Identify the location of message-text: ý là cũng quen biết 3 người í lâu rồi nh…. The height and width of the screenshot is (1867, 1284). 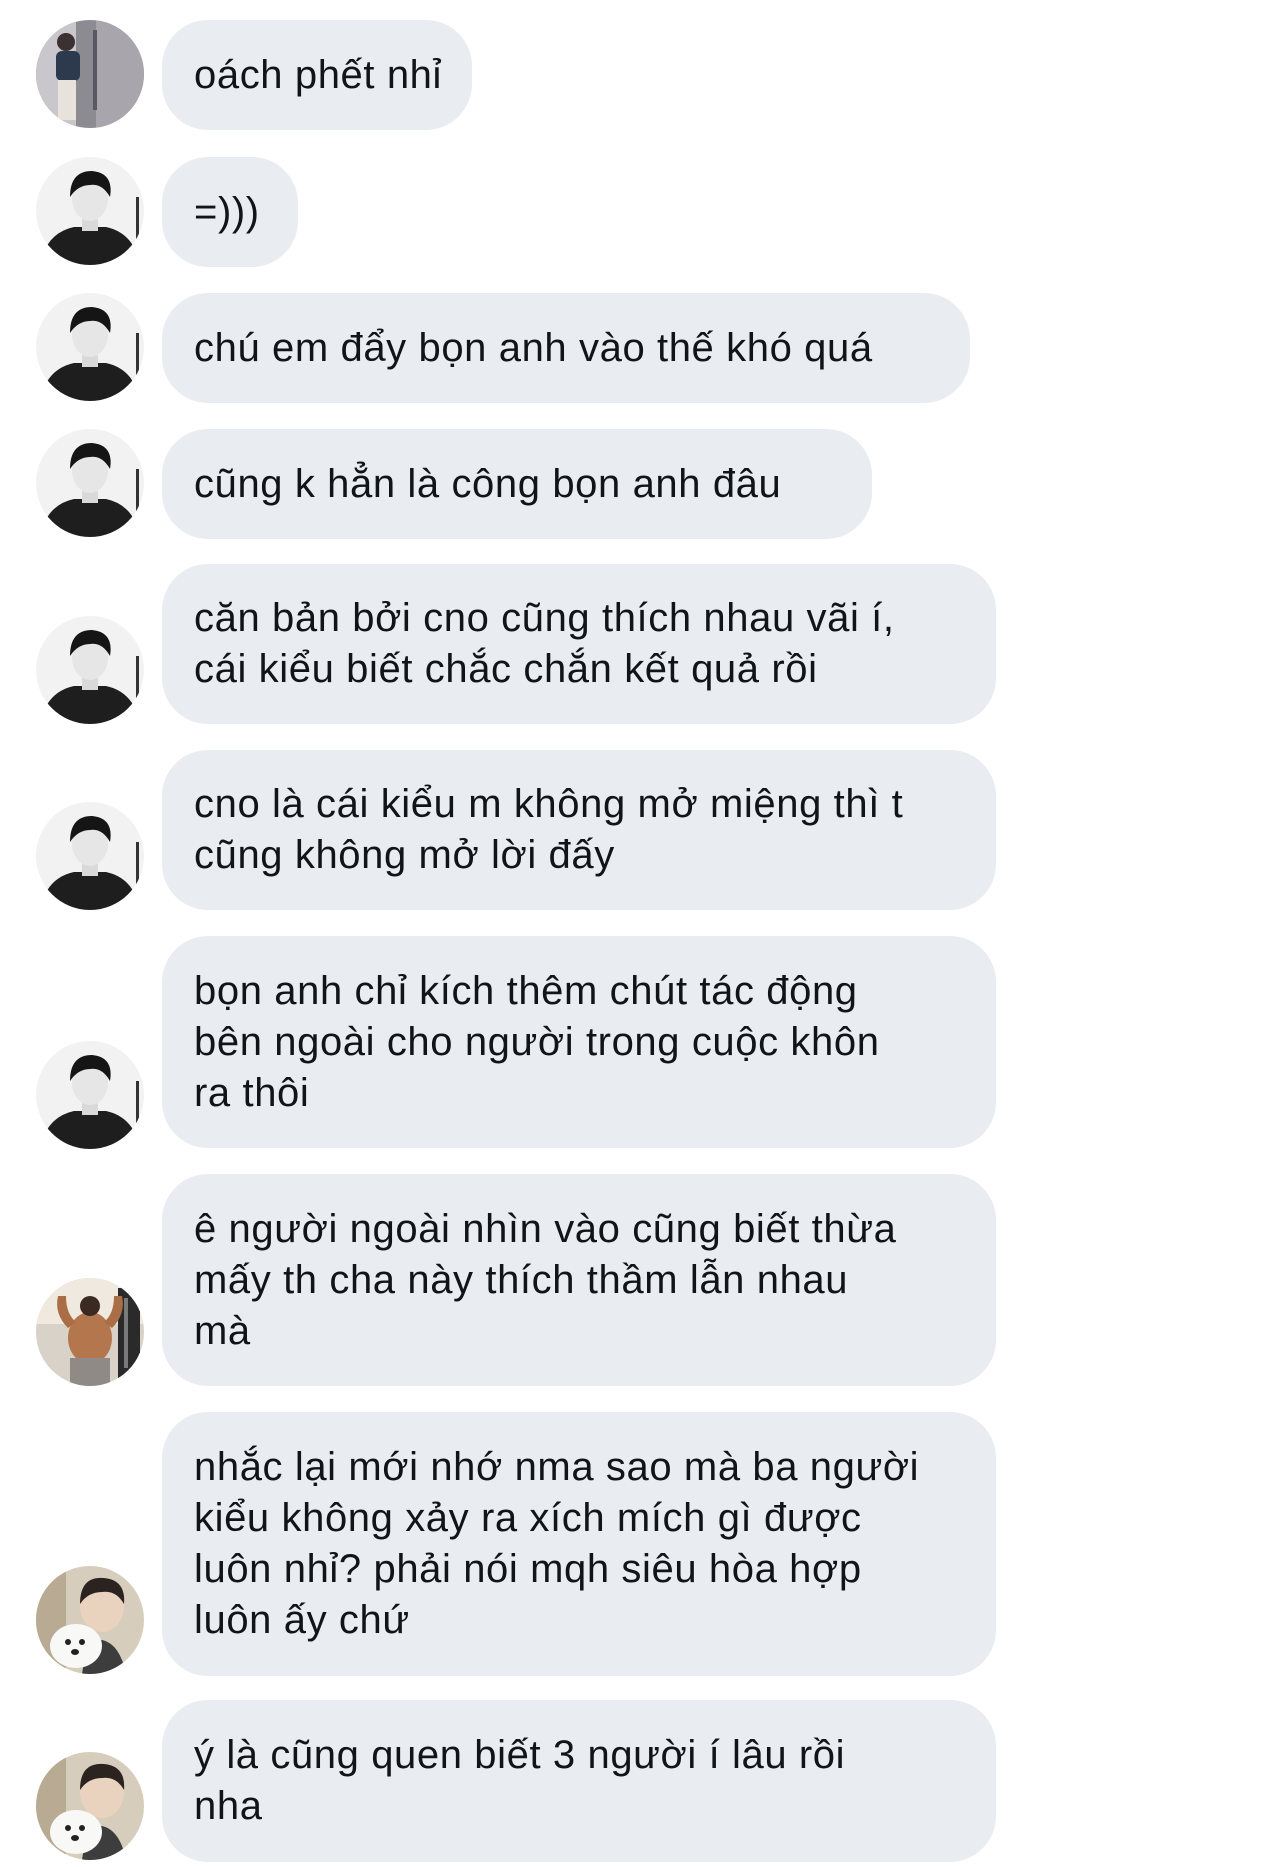
(520, 1780).